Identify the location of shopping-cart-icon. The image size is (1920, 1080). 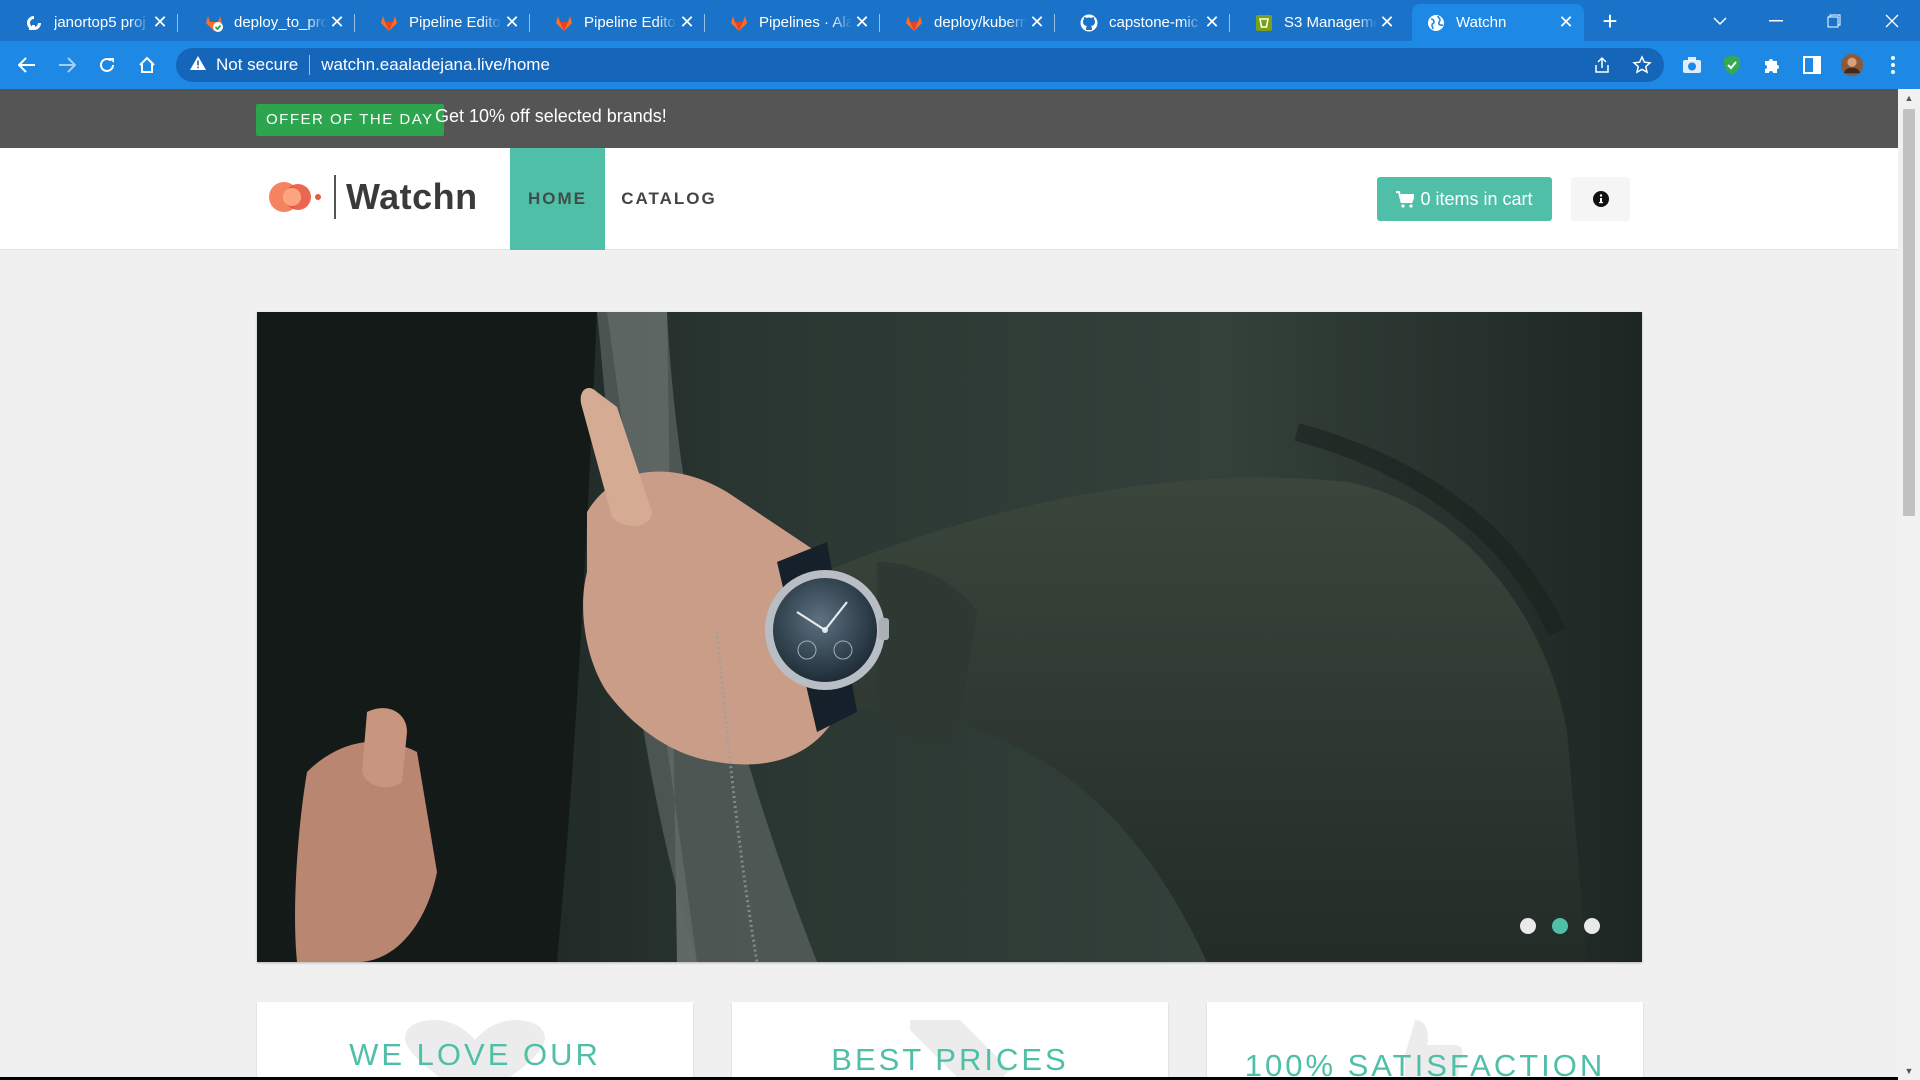
(1405, 199).